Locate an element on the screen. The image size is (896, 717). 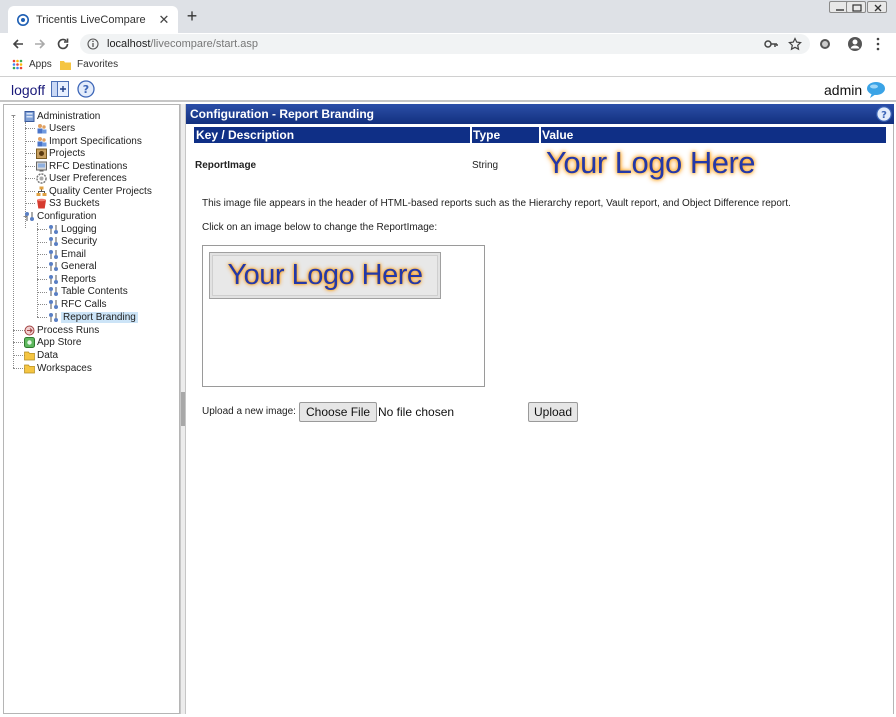
tree-item-security: Security is located at coordinates (72, 241).